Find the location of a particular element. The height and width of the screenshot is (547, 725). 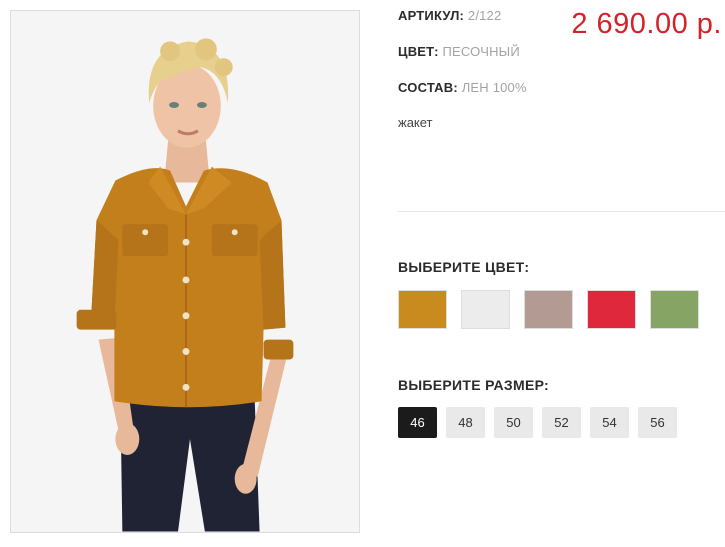

color-row: ЦВЕТ: ПЕСОЧНЫЙ is located at coordinates (459, 51).